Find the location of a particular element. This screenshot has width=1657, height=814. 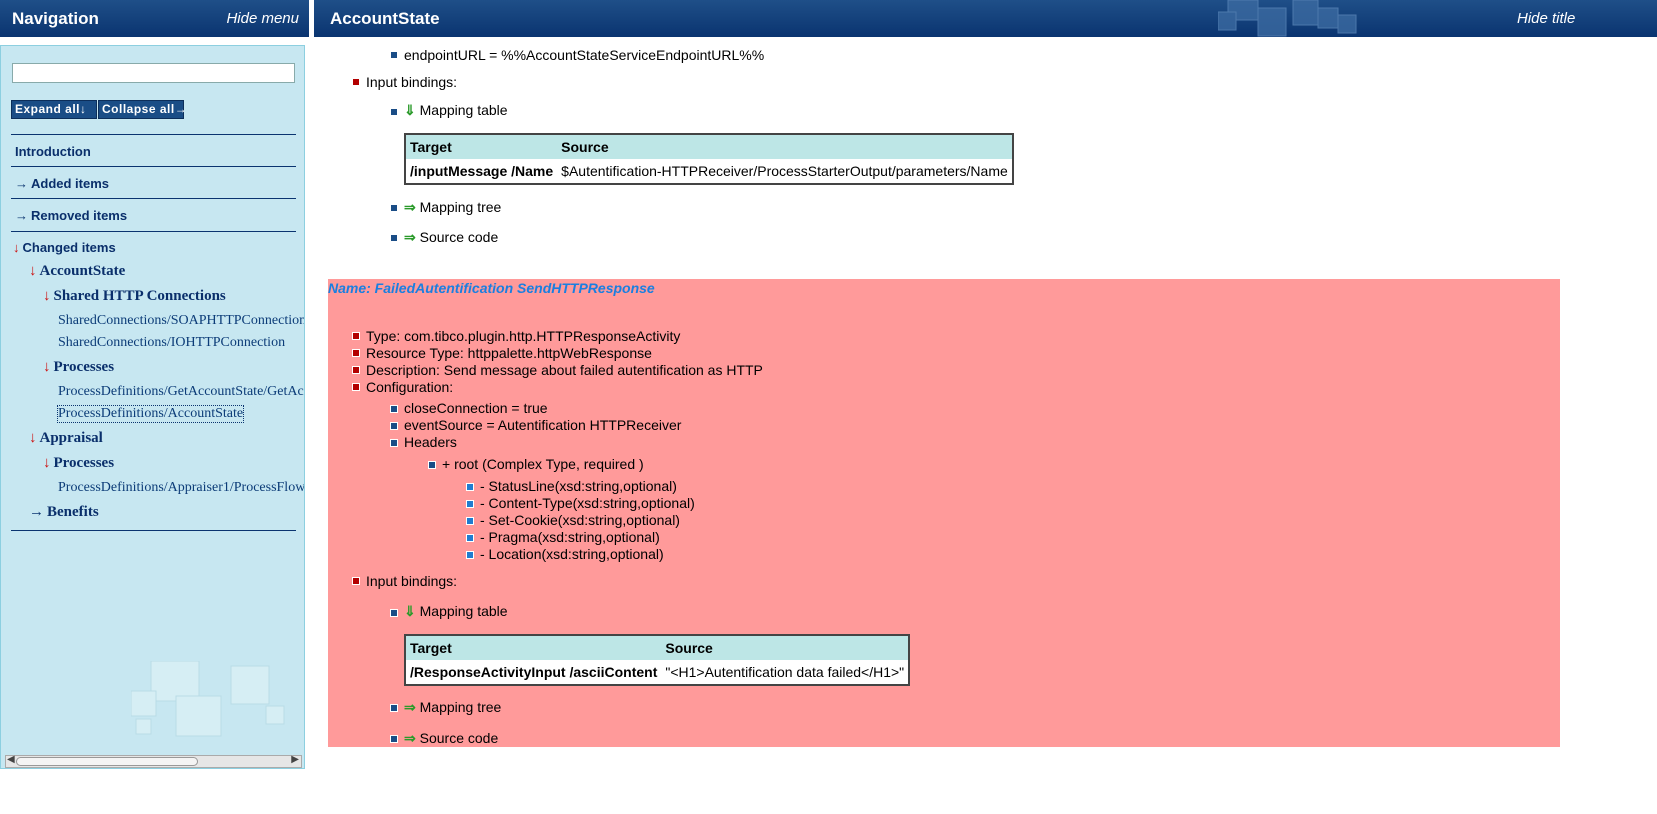

header-tiles-icon is located at coordinates (1287, 18).